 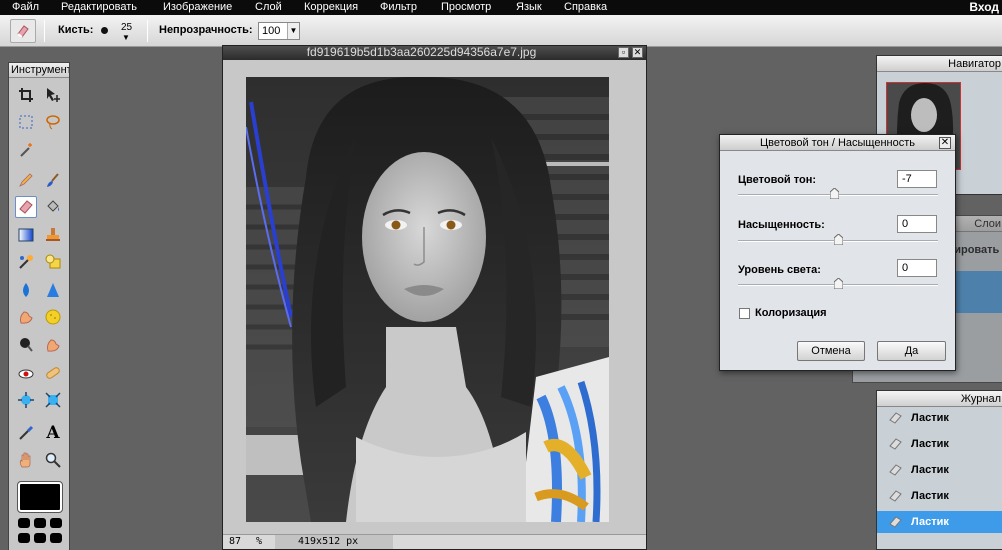 I want to click on brush-label: Кисть:, so click(x=76, y=30).